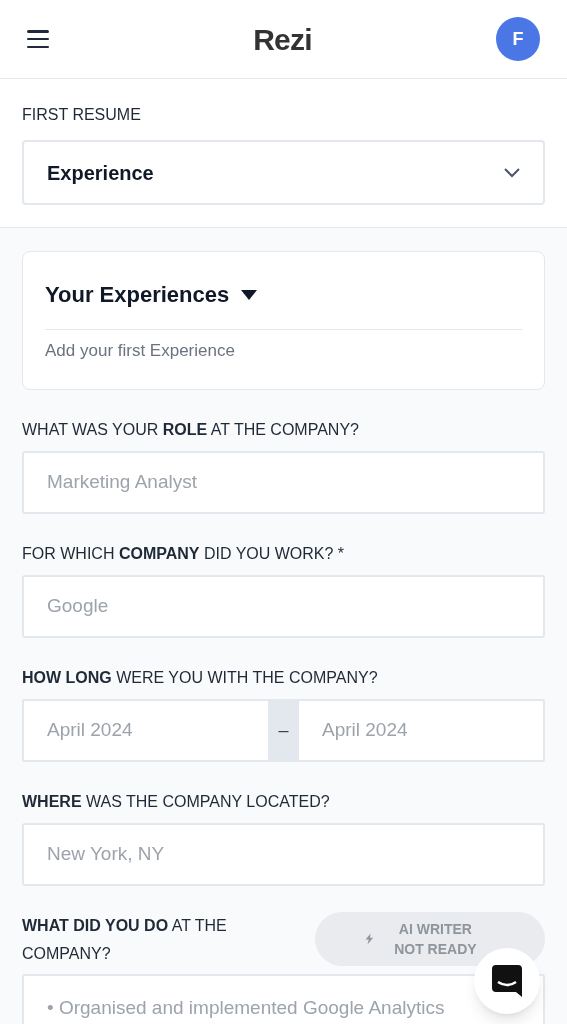  I want to click on chat-icon, so click(507, 981).